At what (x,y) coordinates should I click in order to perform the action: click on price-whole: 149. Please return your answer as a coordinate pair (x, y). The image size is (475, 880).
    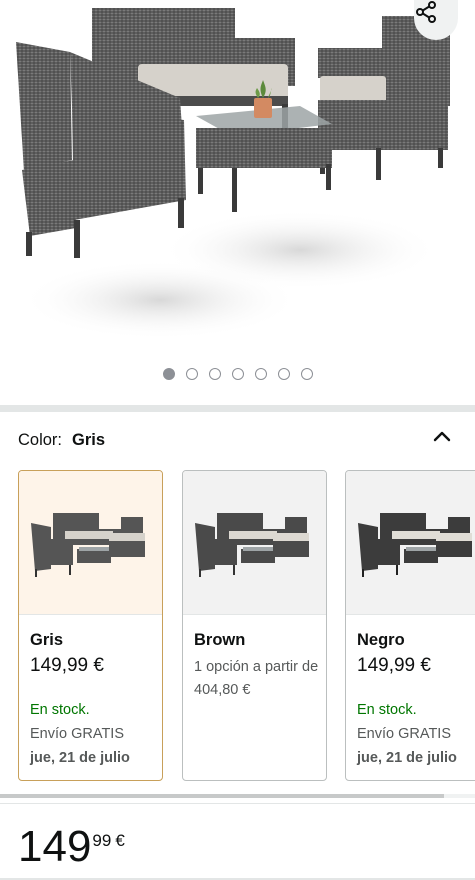
    Looking at the image, I should click on (55, 846).